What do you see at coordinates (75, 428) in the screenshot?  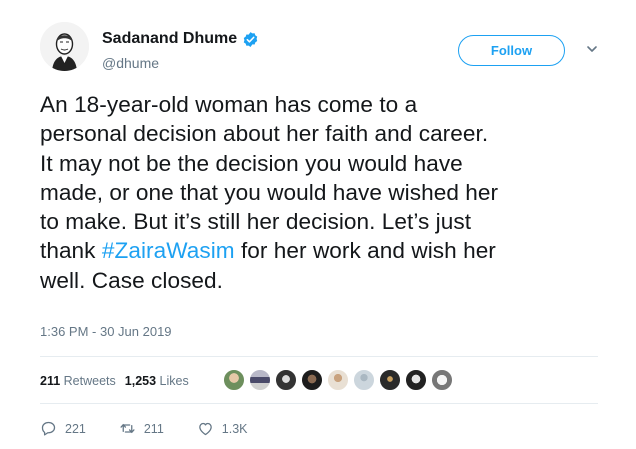 I see `reply-count: 221` at bounding box center [75, 428].